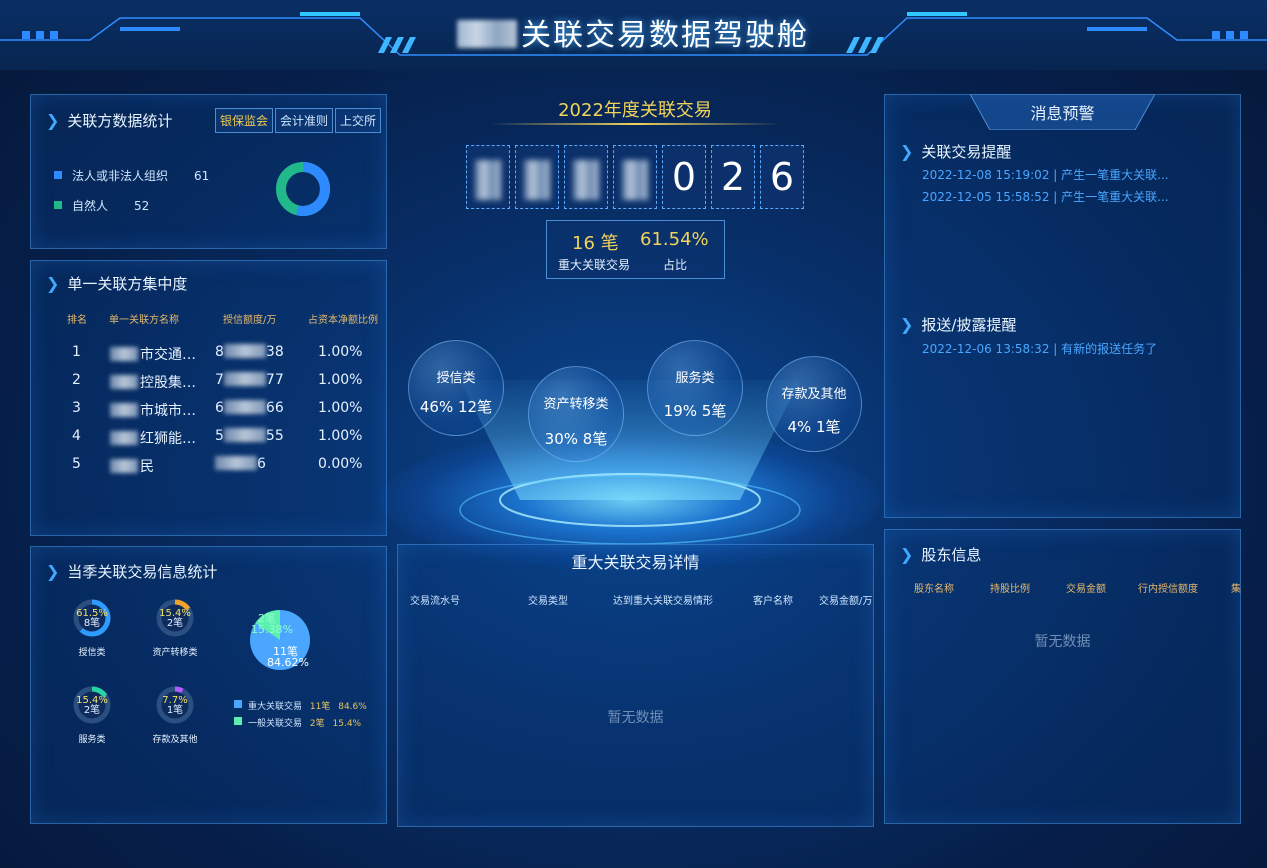  I want to click on row-amount: 5 55, so click(249, 436).